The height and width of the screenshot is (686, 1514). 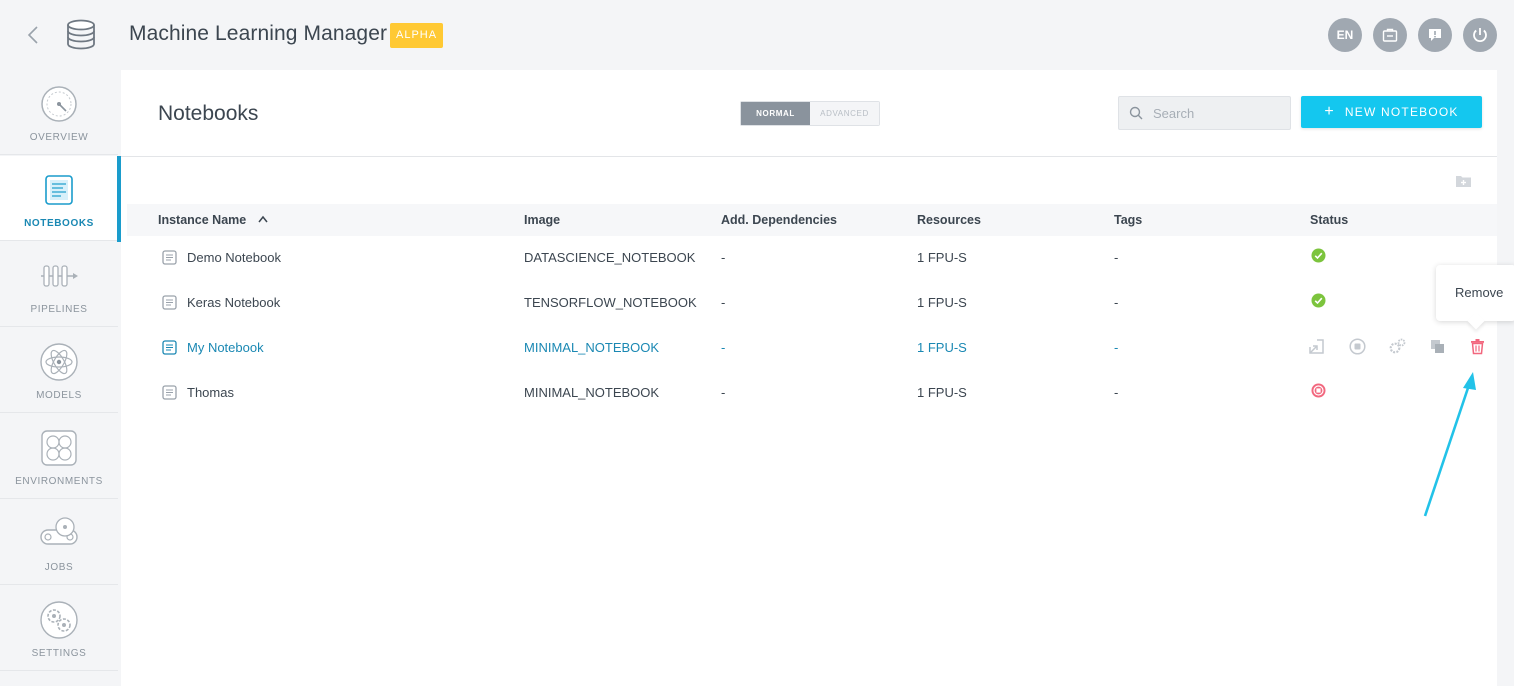 I want to click on mode-advanced-button: ADVANCED, so click(x=844, y=113).